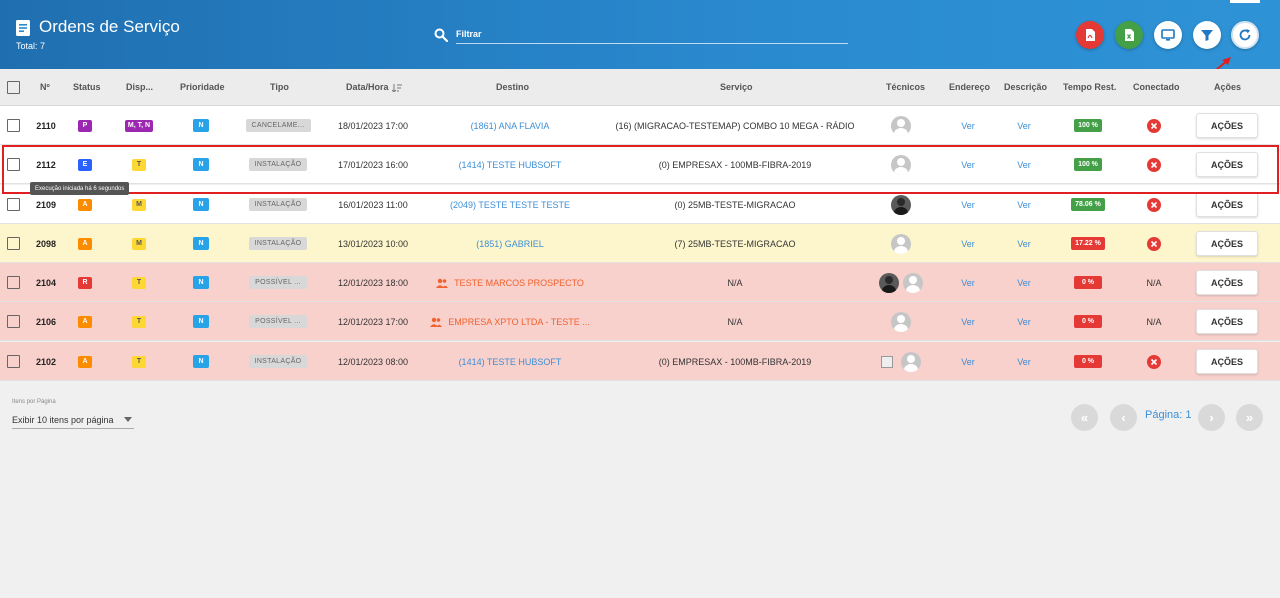 The image size is (1280, 598). I want to click on destino-cell: (1851) GABRIEL, so click(510, 243).